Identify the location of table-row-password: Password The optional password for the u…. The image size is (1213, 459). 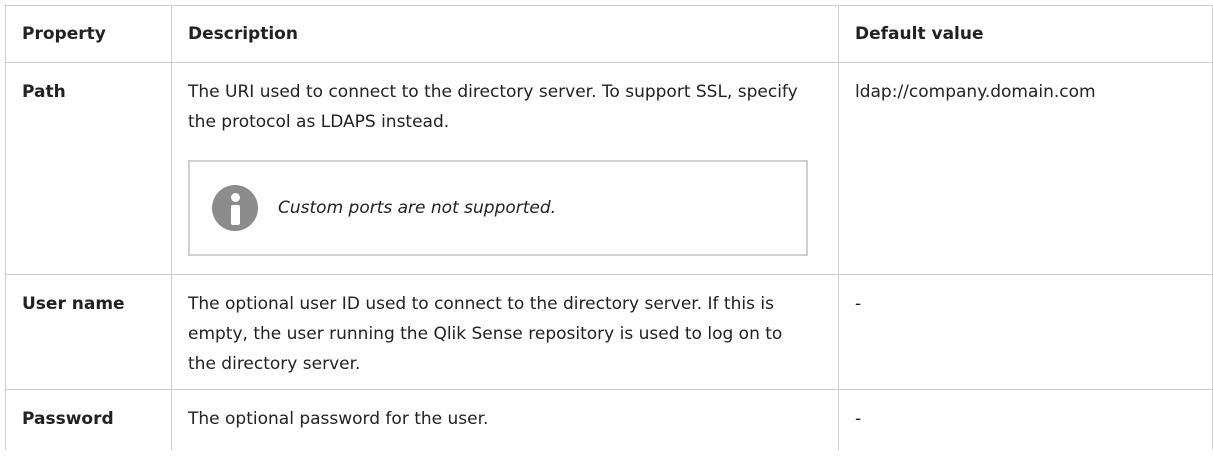
(609, 419).